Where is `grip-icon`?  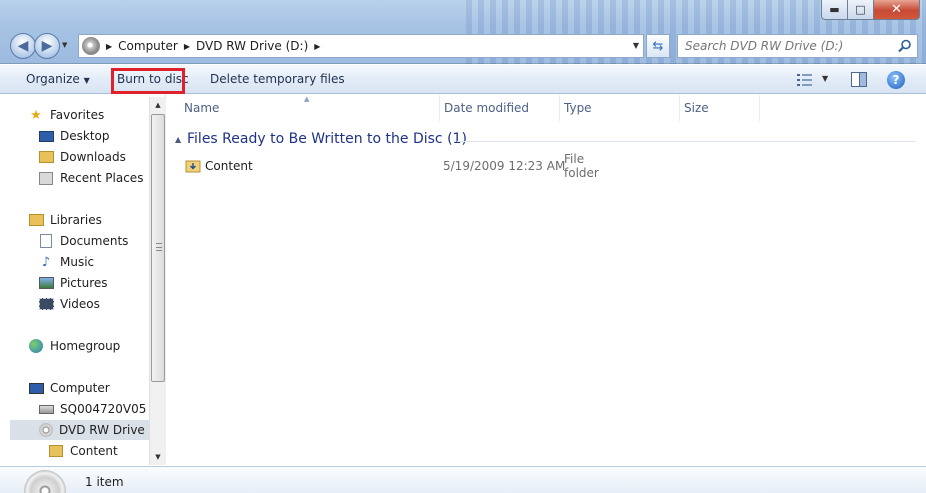
grip-icon is located at coordinates (159, 247).